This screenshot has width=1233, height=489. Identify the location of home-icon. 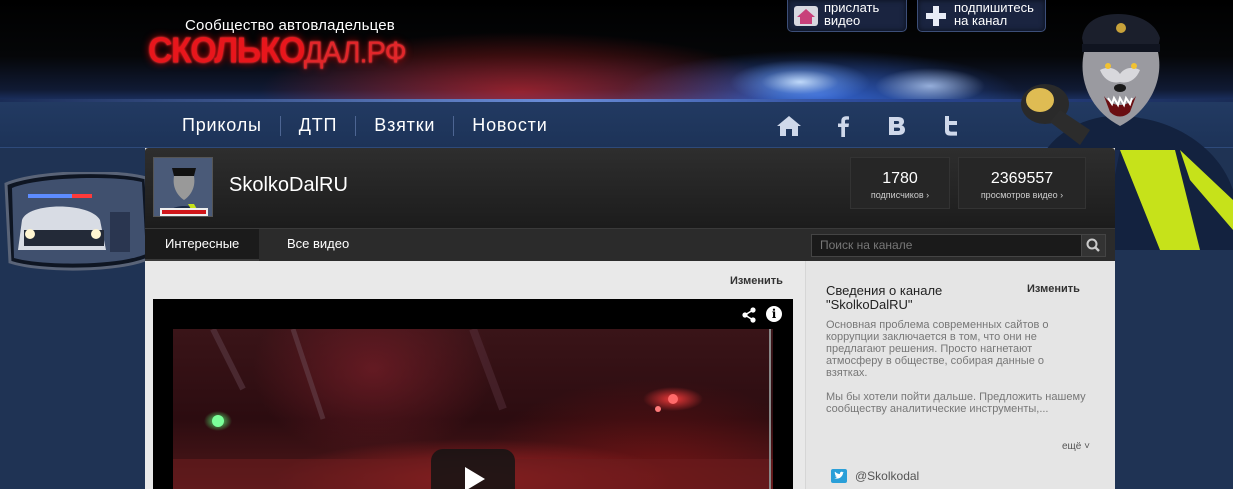
(789, 126).